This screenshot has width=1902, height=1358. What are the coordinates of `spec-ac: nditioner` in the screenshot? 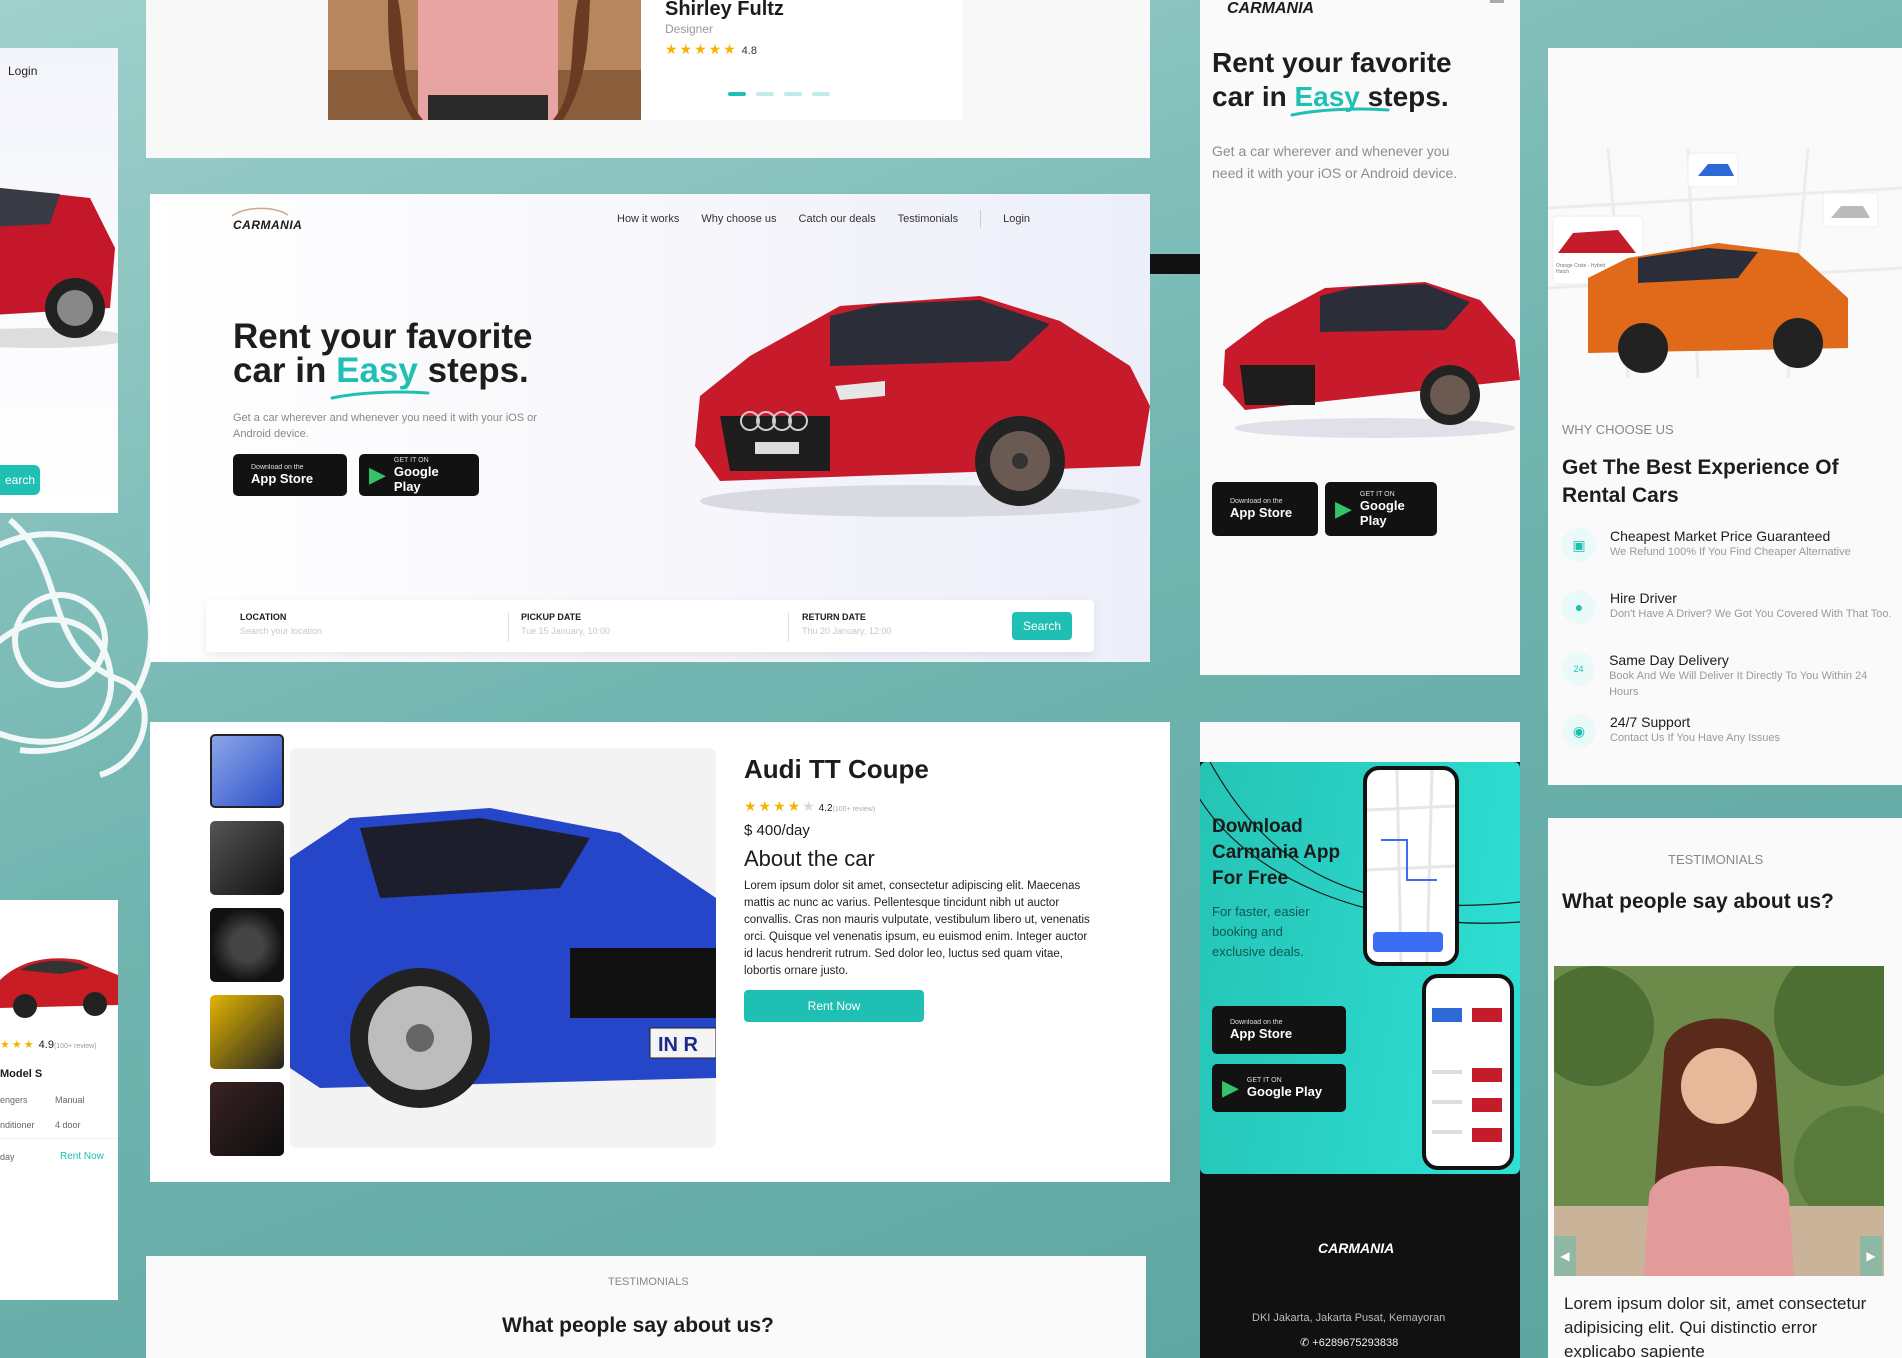 It's located at (17, 1125).